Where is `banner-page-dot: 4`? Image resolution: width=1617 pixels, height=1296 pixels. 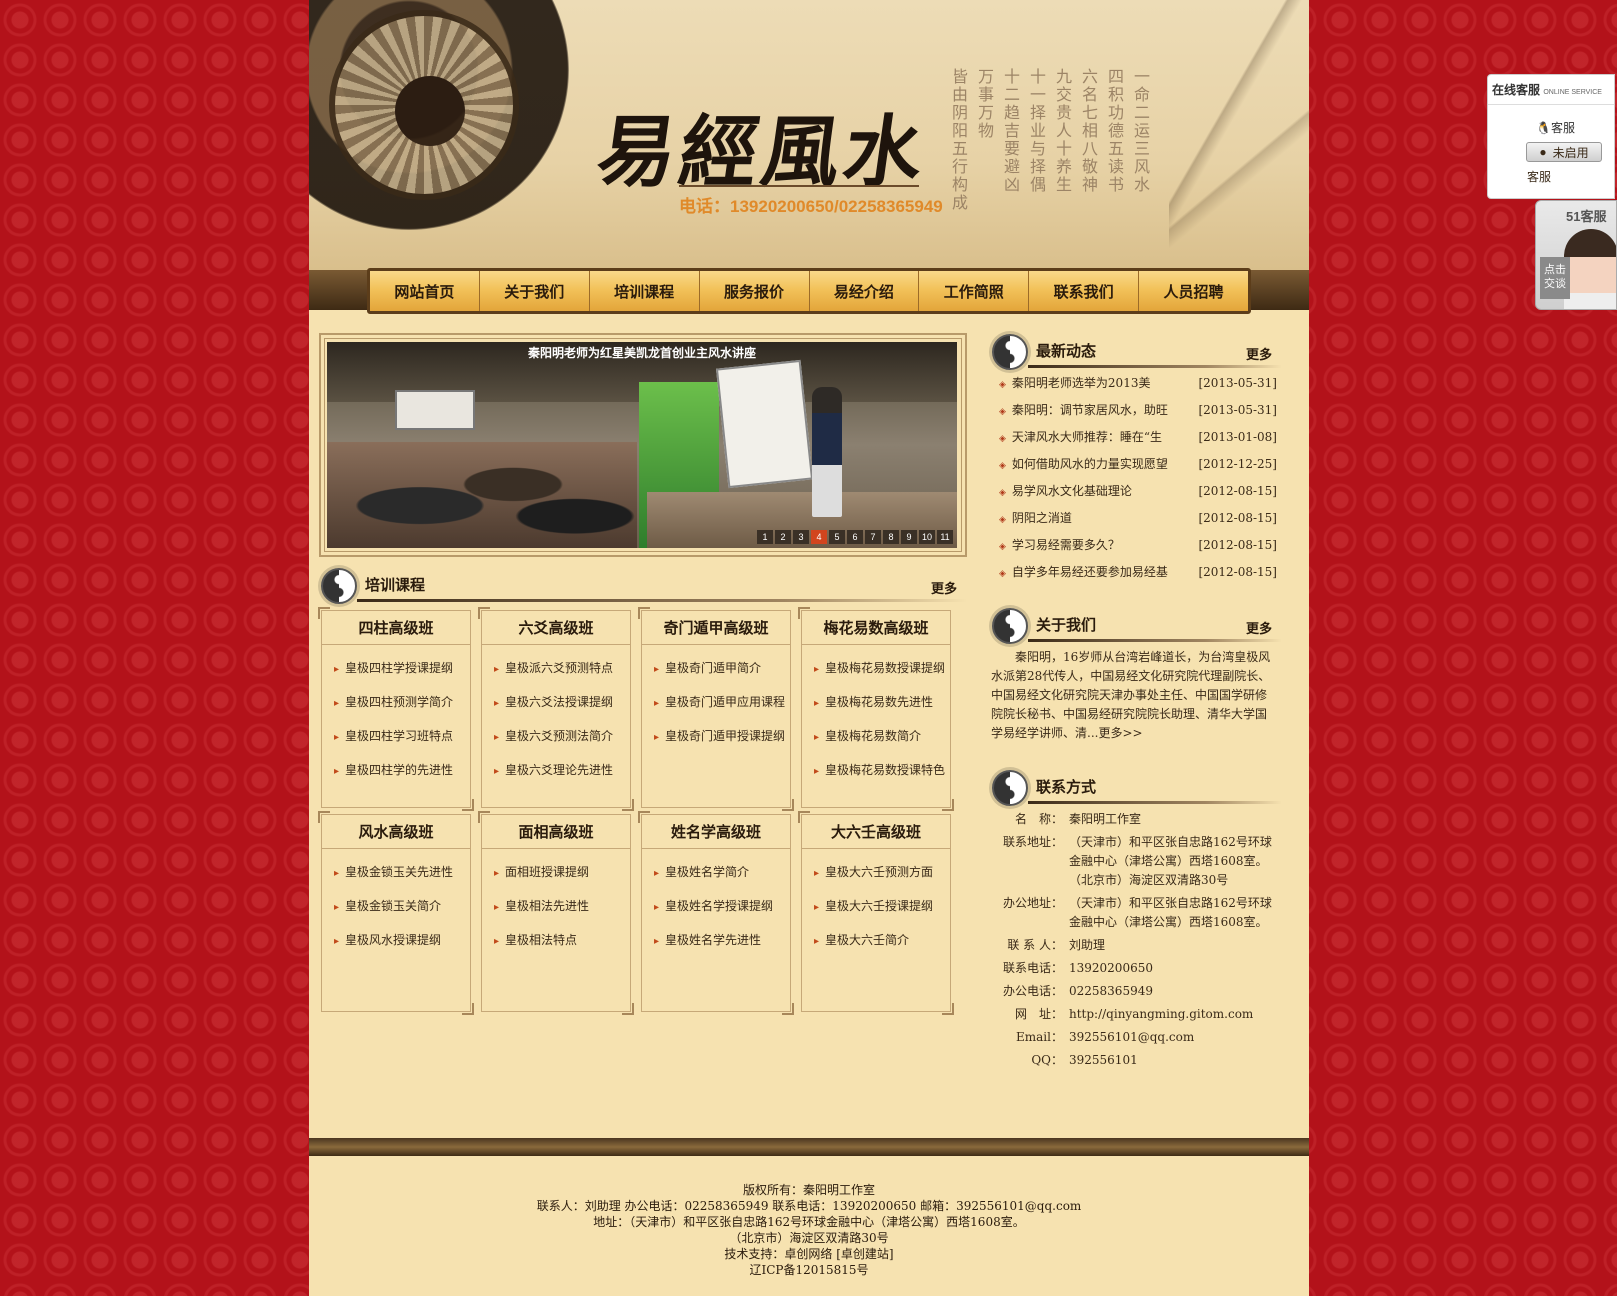
banner-page-dot: 4 is located at coordinates (819, 537).